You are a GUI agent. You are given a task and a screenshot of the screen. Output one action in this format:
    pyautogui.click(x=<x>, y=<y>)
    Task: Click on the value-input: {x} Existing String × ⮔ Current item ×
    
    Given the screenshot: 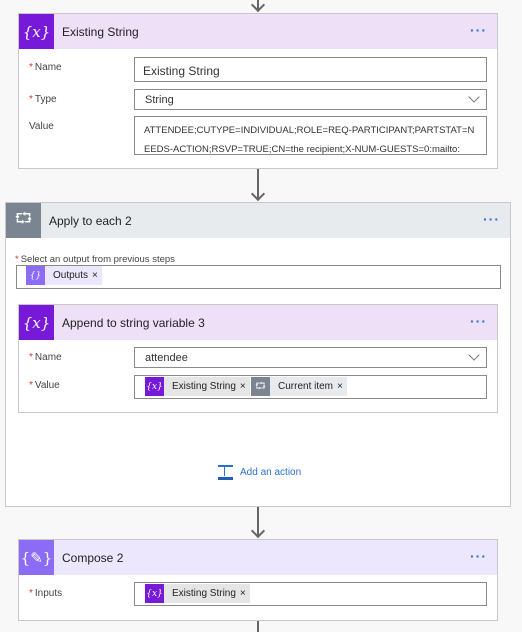 What is the action you would take?
    pyautogui.click(x=310, y=387)
    